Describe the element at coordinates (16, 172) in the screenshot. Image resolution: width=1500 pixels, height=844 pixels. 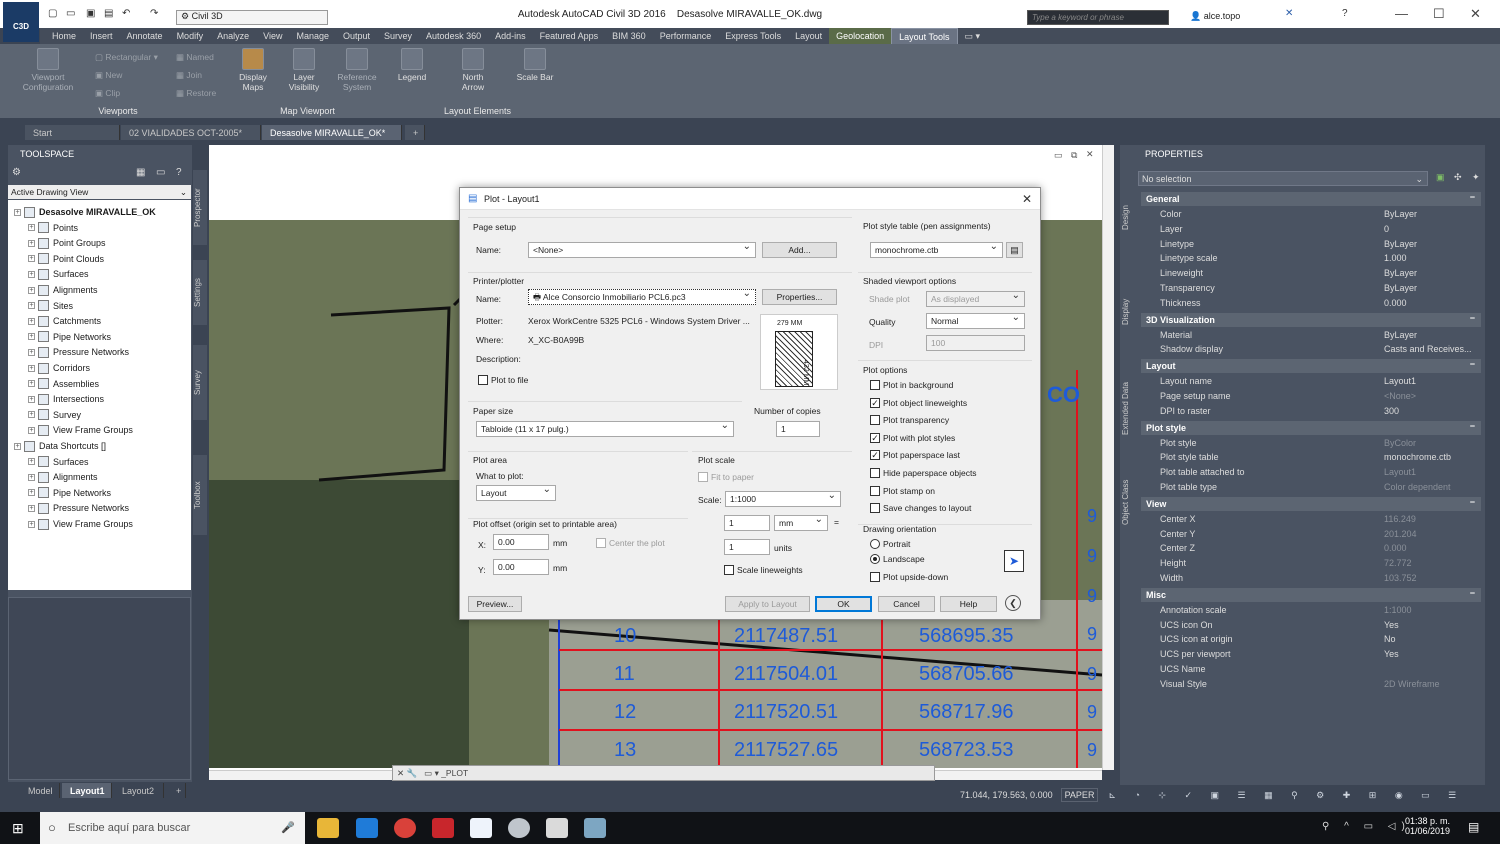
I see `toolspace-settings-icon: ⚙` at that location.